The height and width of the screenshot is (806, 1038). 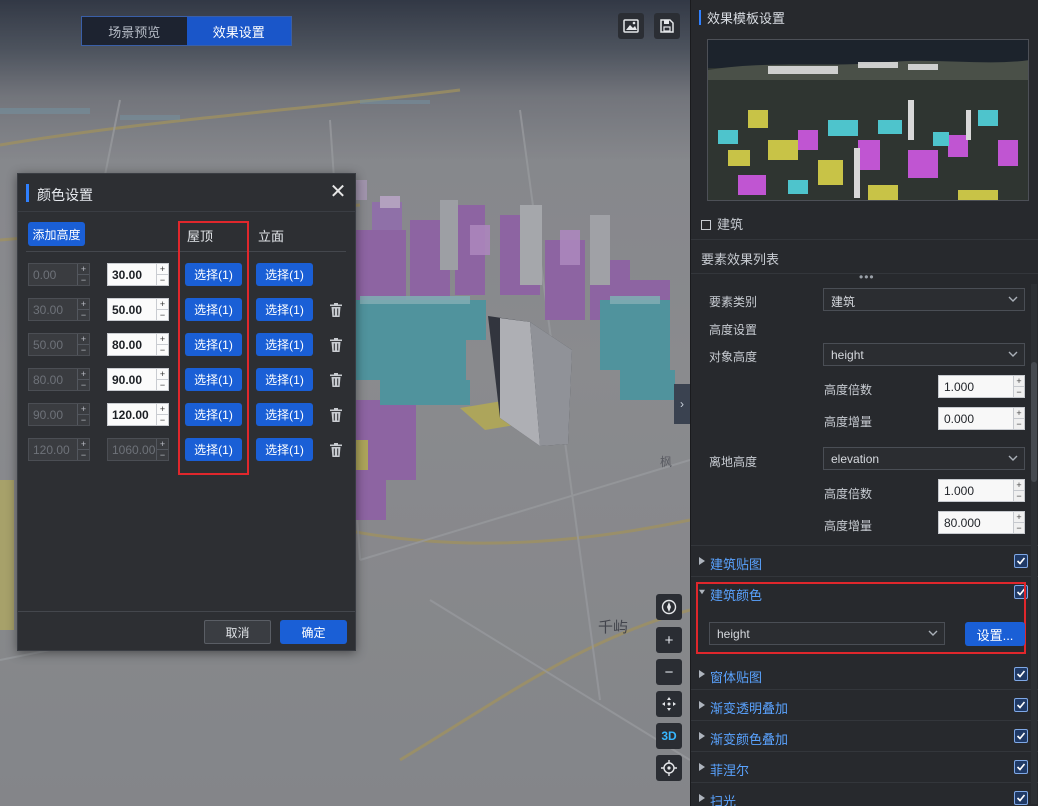 I want to click on ground-height-select: elevation, so click(x=924, y=458).